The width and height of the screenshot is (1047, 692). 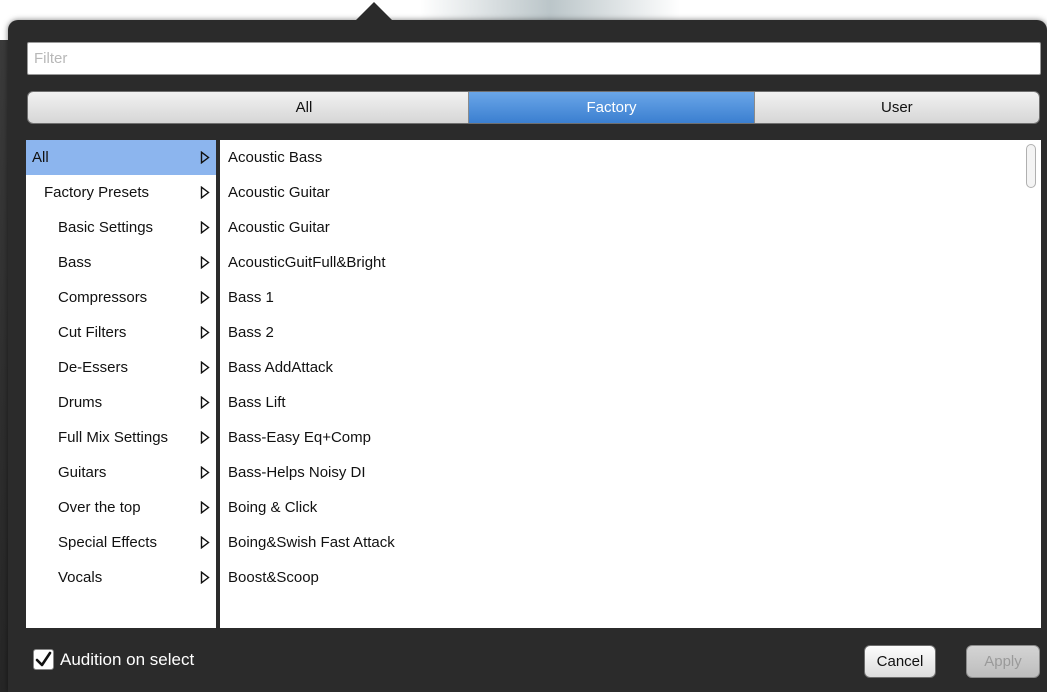 What do you see at coordinates (251, 332) in the screenshot?
I see `preset-item: Bass 2` at bounding box center [251, 332].